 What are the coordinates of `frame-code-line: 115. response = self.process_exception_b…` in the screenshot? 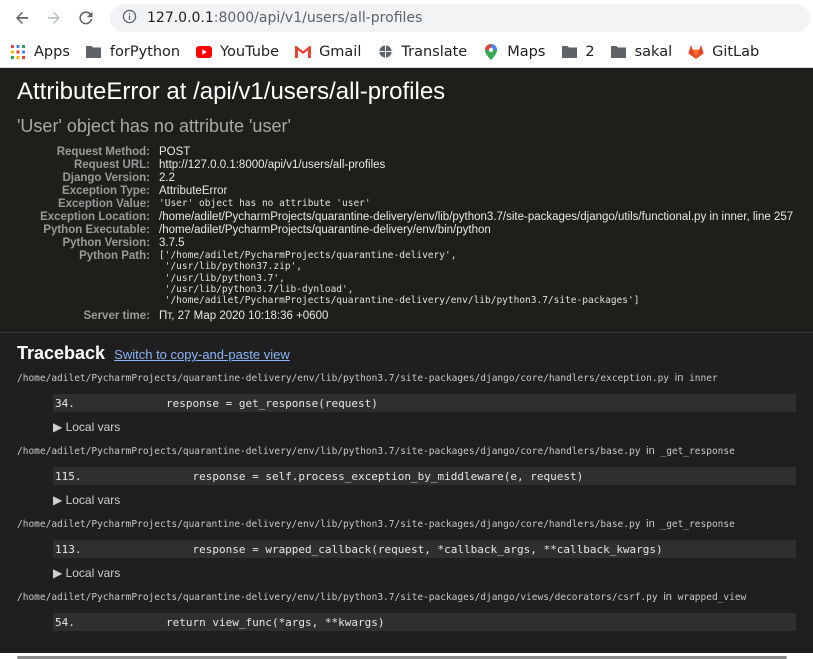 It's located at (424, 476).